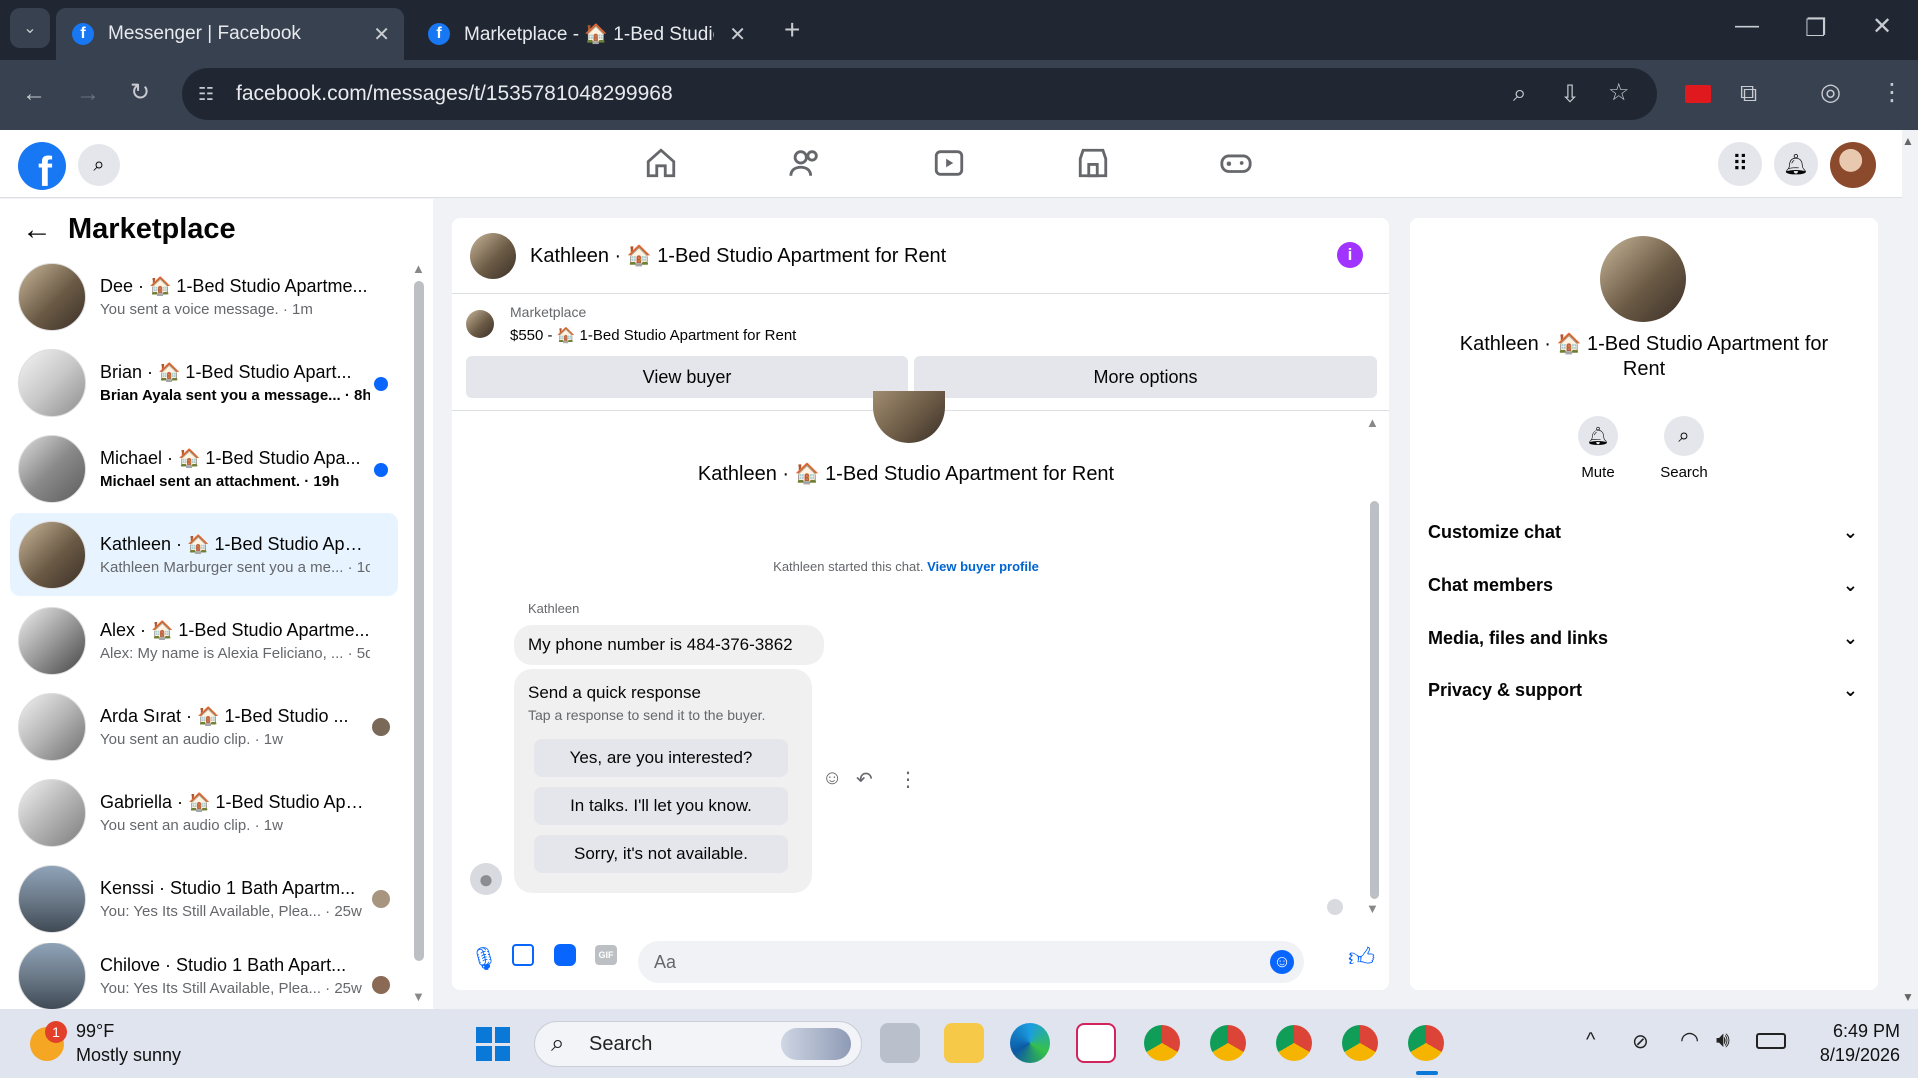 This screenshot has width=1918, height=1078. What do you see at coordinates (1748, 94) in the screenshot?
I see `extensions-icon: ⧉` at bounding box center [1748, 94].